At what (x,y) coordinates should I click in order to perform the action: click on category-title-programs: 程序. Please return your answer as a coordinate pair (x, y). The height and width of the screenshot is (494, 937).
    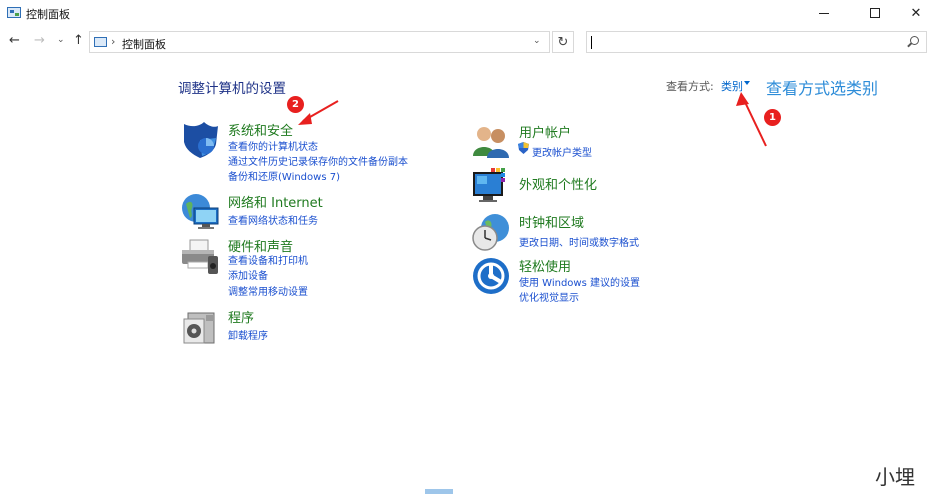
    Looking at the image, I should click on (241, 316).